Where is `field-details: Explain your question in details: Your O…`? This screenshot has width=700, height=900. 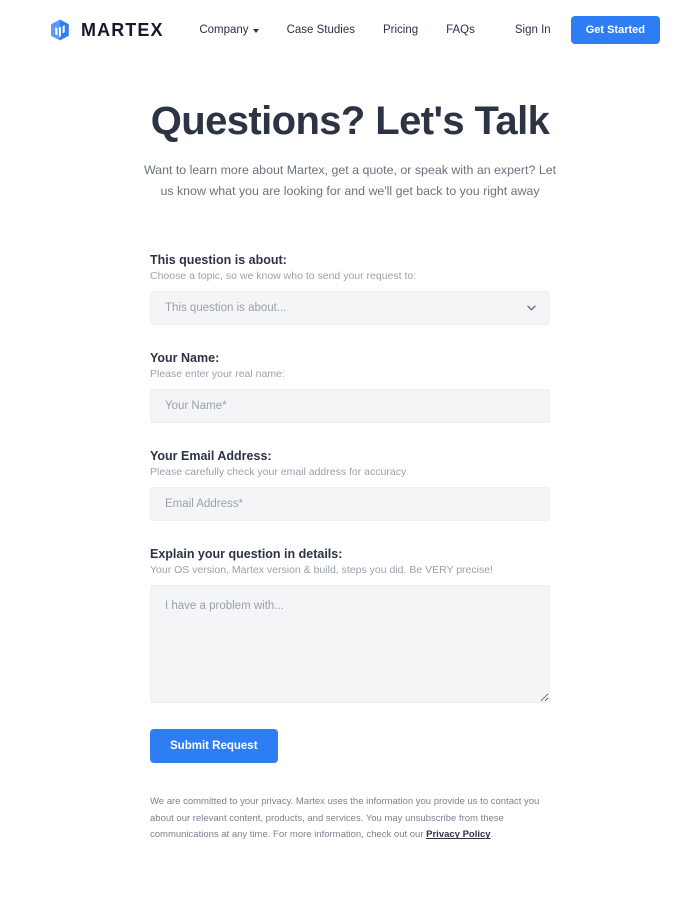
field-details: Explain your question in details: Your O… is located at coordinates (350, 625).